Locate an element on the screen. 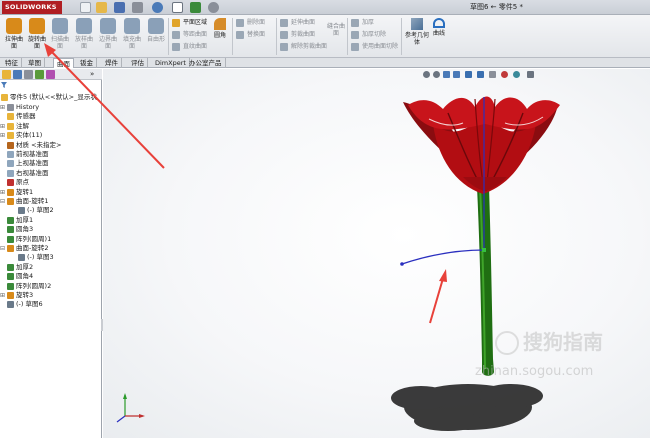 The image size is (650, 438). annotation-arrow-viewport is located at coordinates (438, 296).